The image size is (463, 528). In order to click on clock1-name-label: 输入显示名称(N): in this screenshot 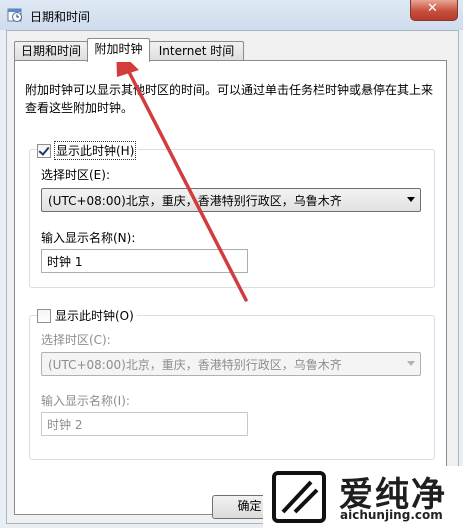, I will do `click(88, 238)`.